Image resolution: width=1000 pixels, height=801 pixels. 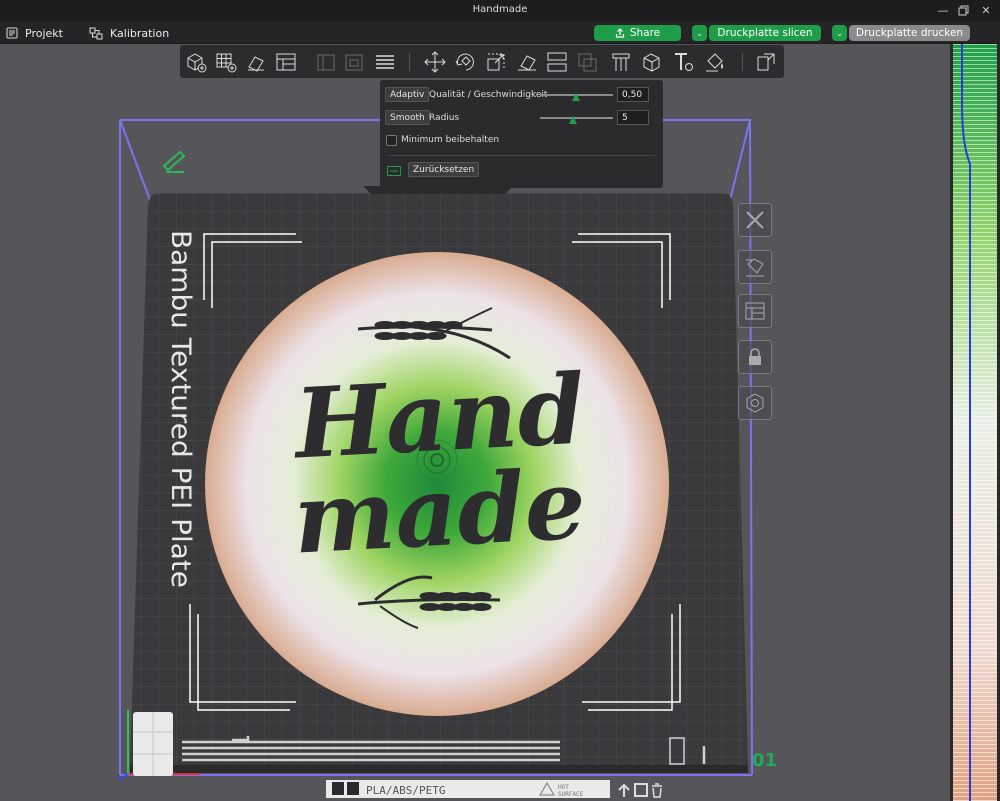 I want to click on filament-type-label: PLA/ABS/PETG, so click(x=405, y=790).